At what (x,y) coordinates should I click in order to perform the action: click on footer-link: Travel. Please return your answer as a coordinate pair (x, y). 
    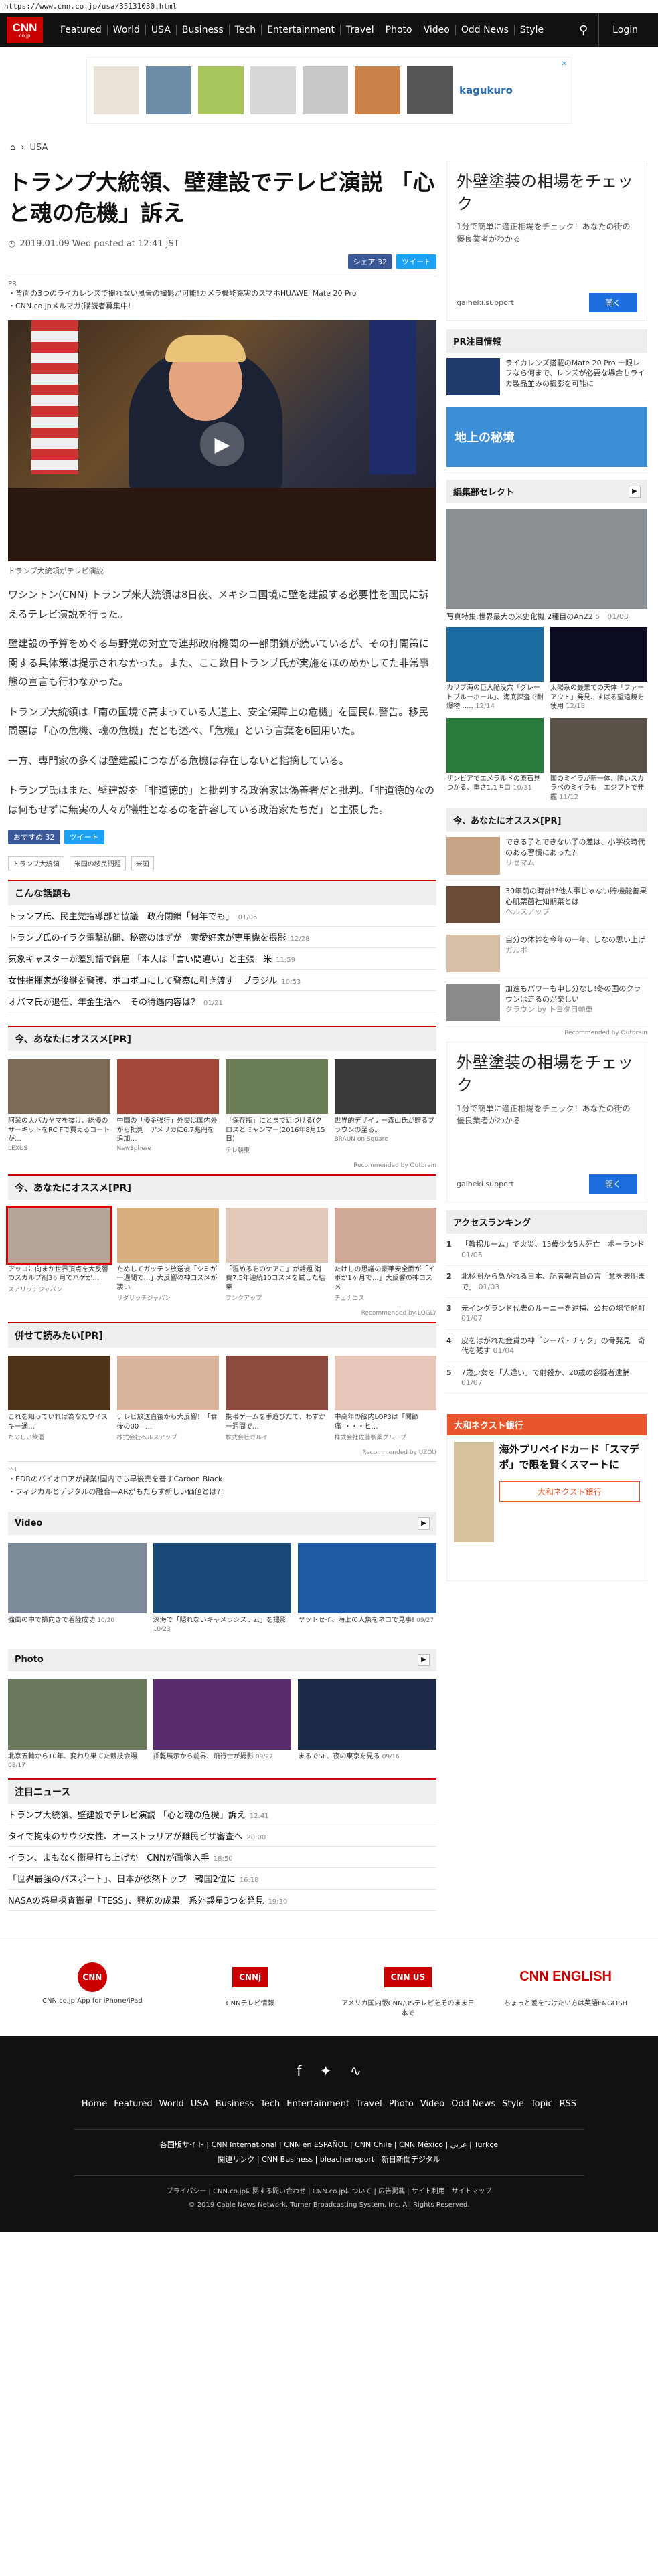
    Looking at the image, I should click on (369, 2104).